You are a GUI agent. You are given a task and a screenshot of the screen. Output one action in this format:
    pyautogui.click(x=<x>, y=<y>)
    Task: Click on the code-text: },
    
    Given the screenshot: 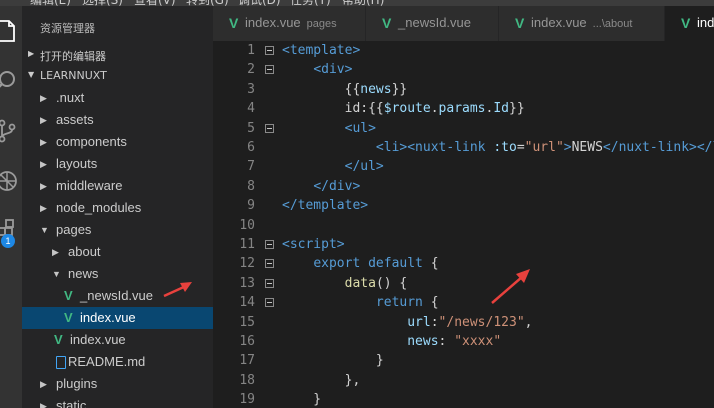 What is the action you would take?
    pyautogui.click(x=321, y=380)
    